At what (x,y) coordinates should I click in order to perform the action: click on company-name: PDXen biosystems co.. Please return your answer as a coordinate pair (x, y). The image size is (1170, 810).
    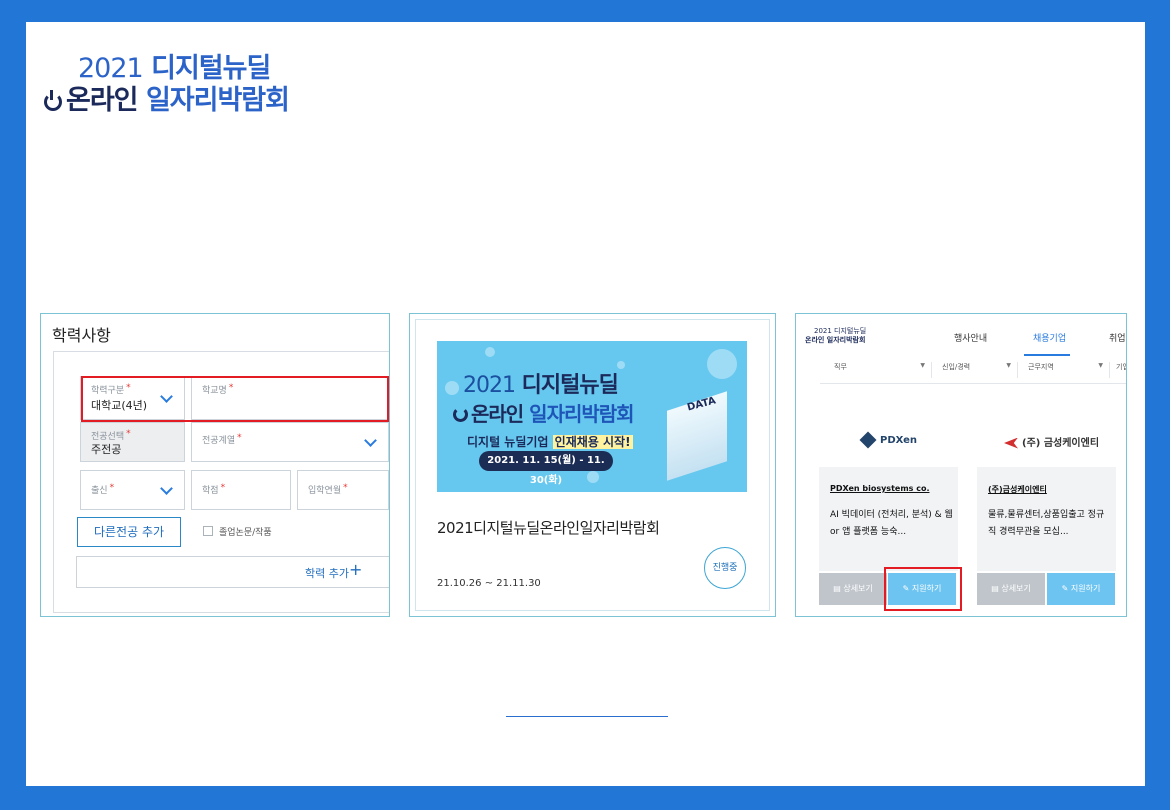
    Looking at the image, I should click on (880, 488).